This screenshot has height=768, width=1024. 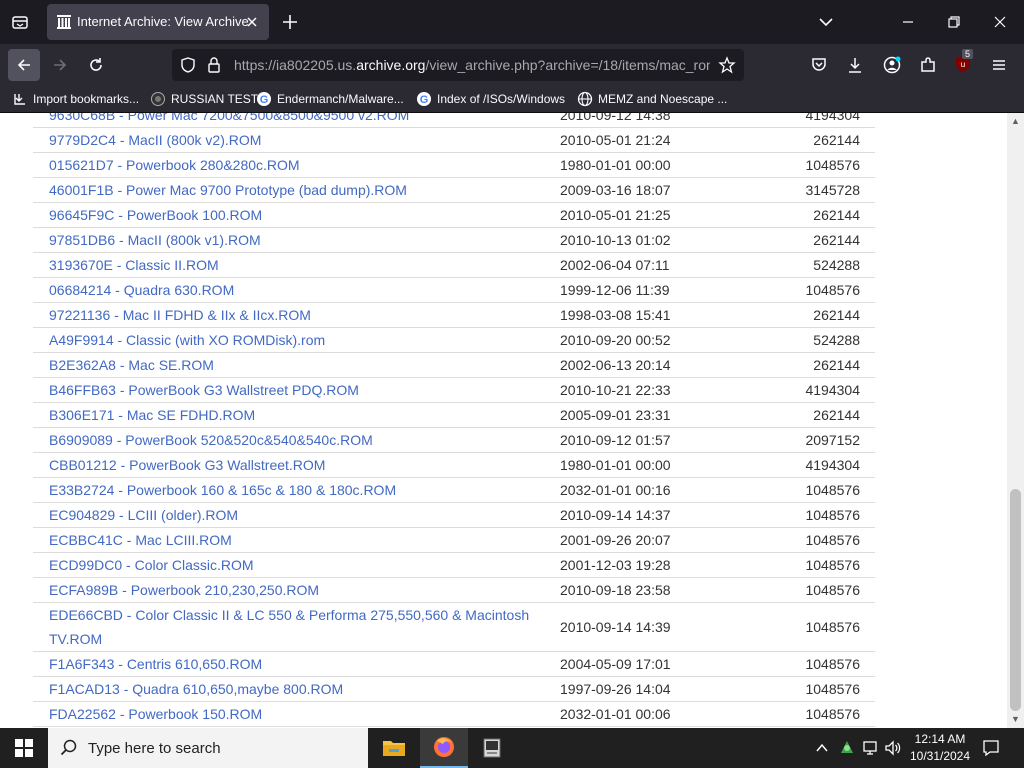 What do you see at coordinates (252, 22) in the screenshot?
I see `close-tab-icon` at bounding box center [252, 22].